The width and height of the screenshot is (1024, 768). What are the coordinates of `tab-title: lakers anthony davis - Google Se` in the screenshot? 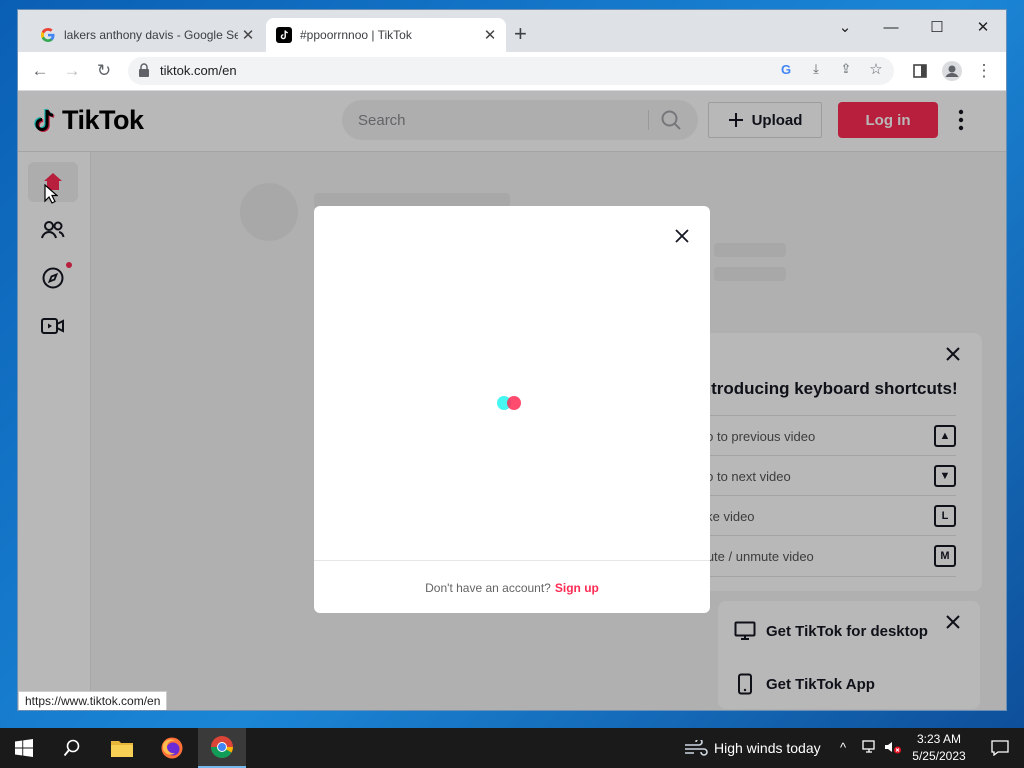 It's located at (151, 35).